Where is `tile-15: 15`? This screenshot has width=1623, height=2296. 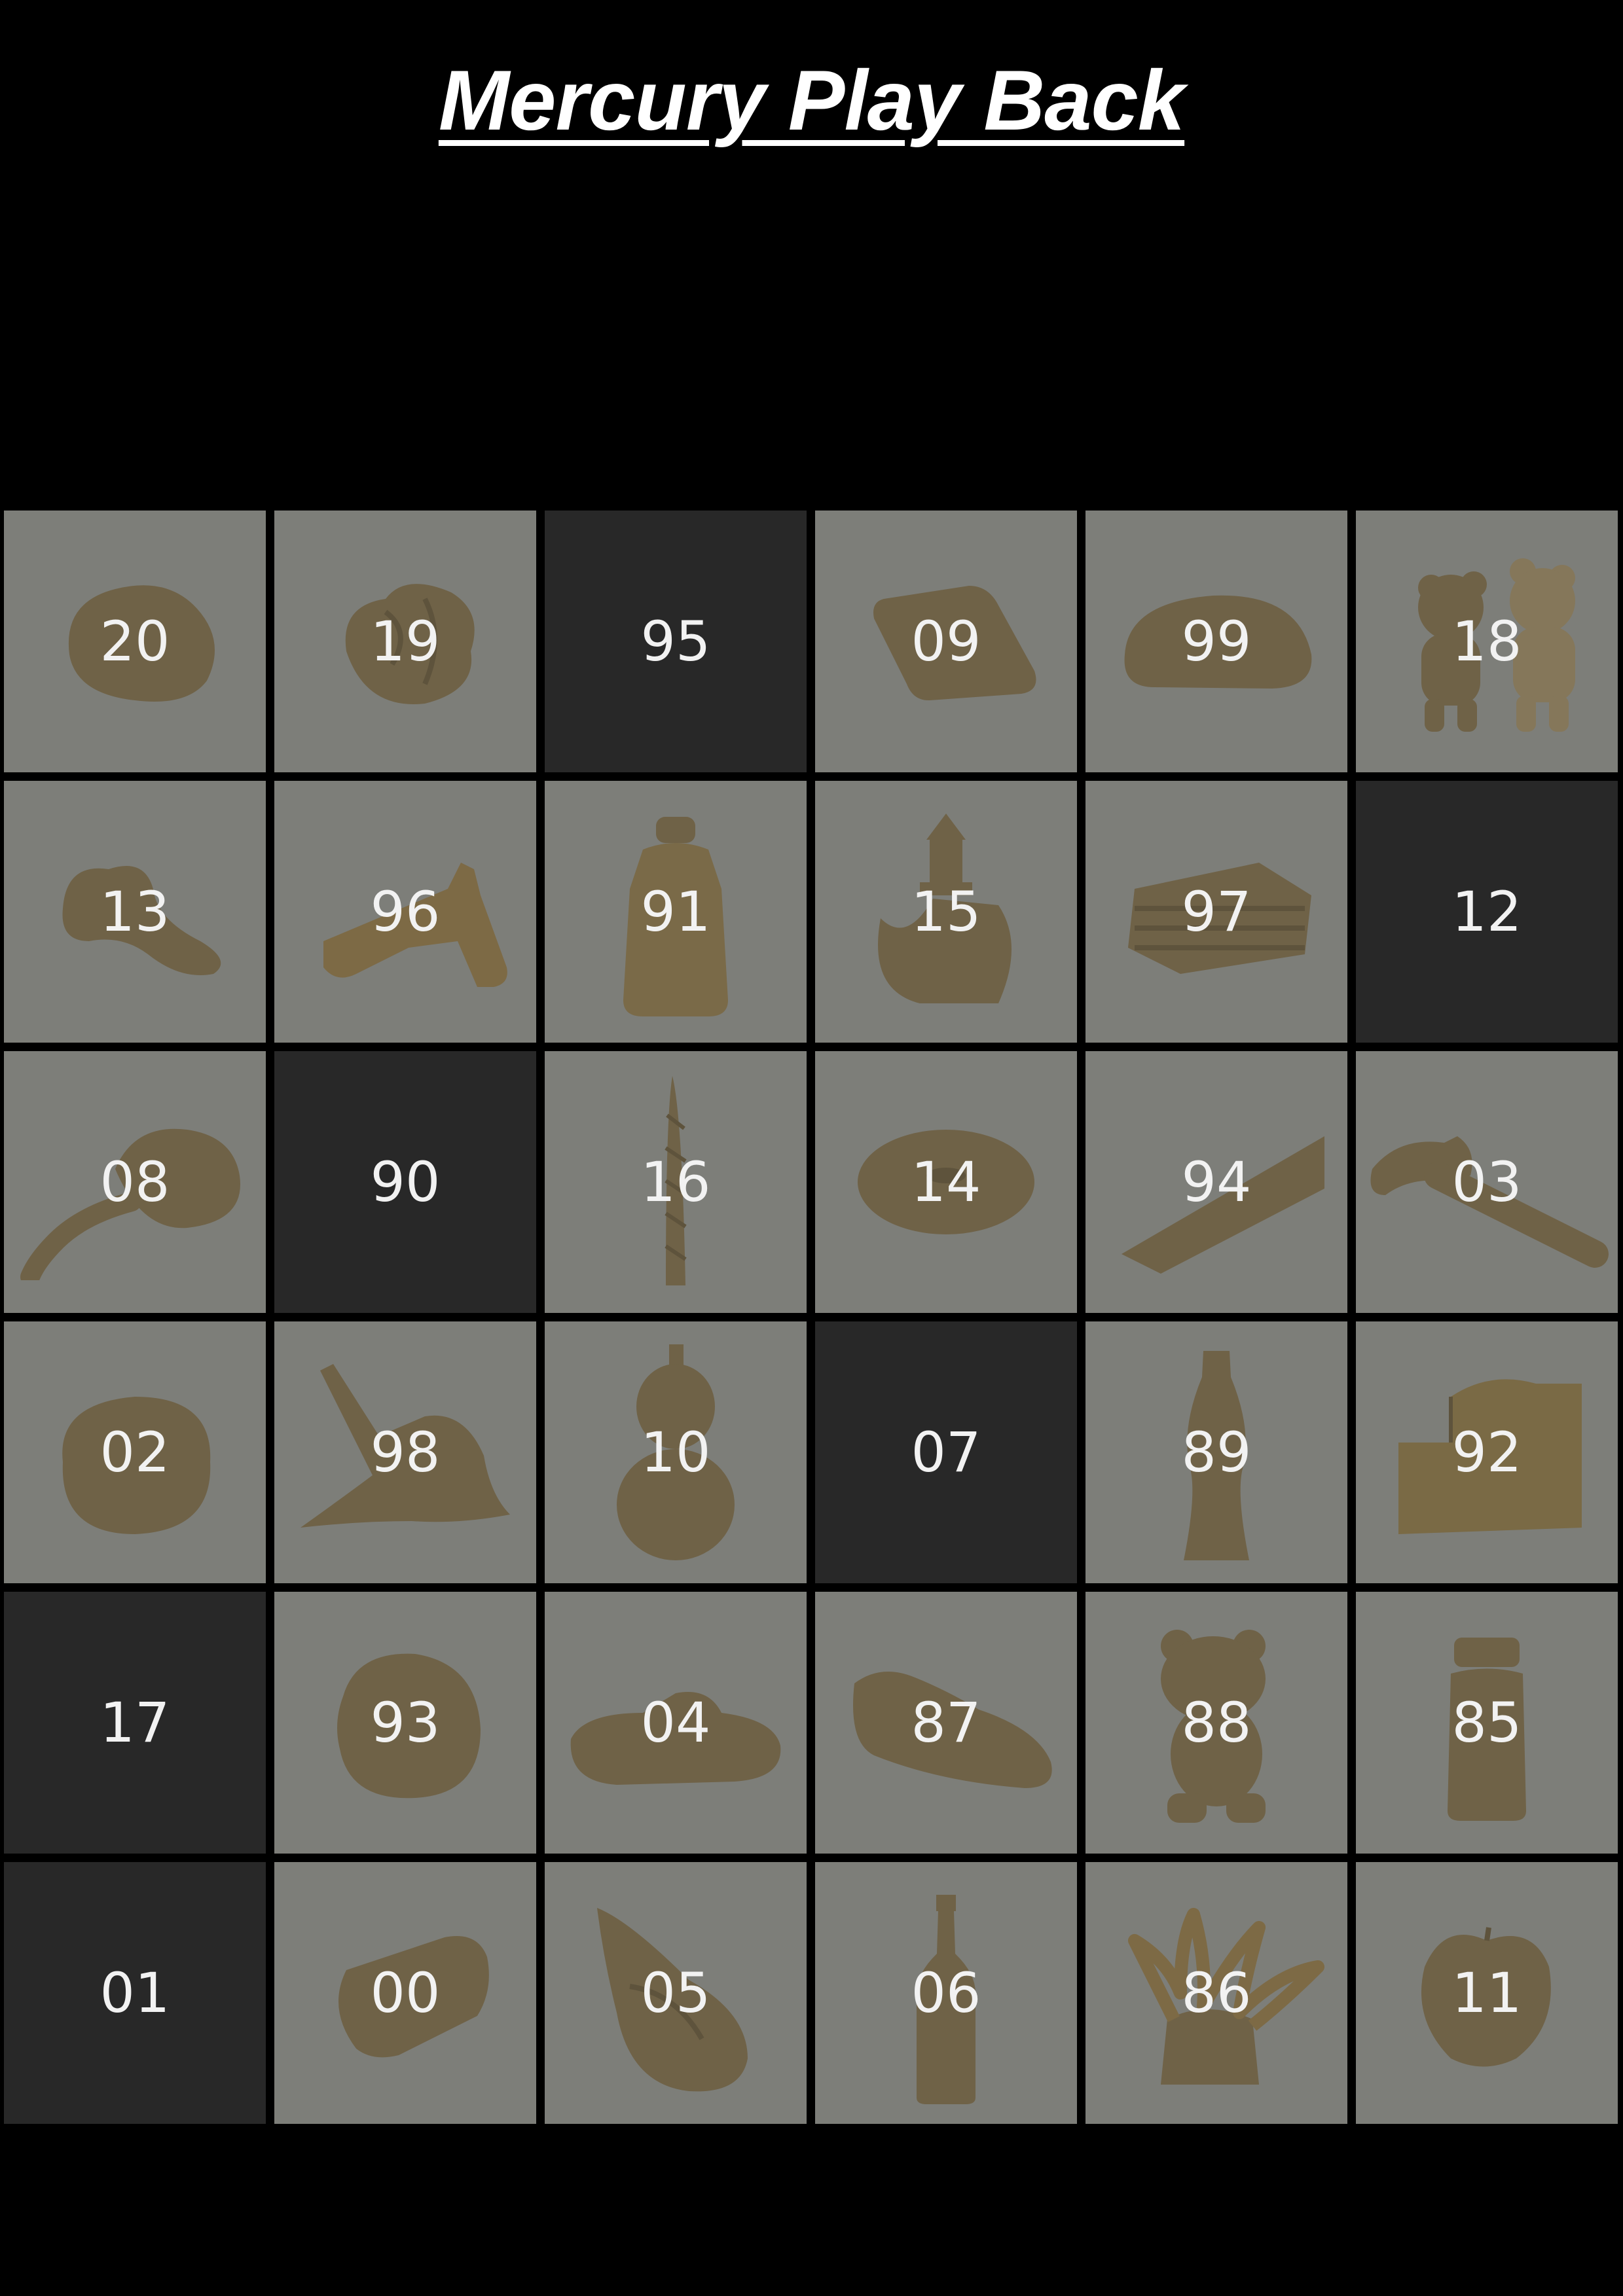
tile-15: 15 is located at coordinates (946, 912).